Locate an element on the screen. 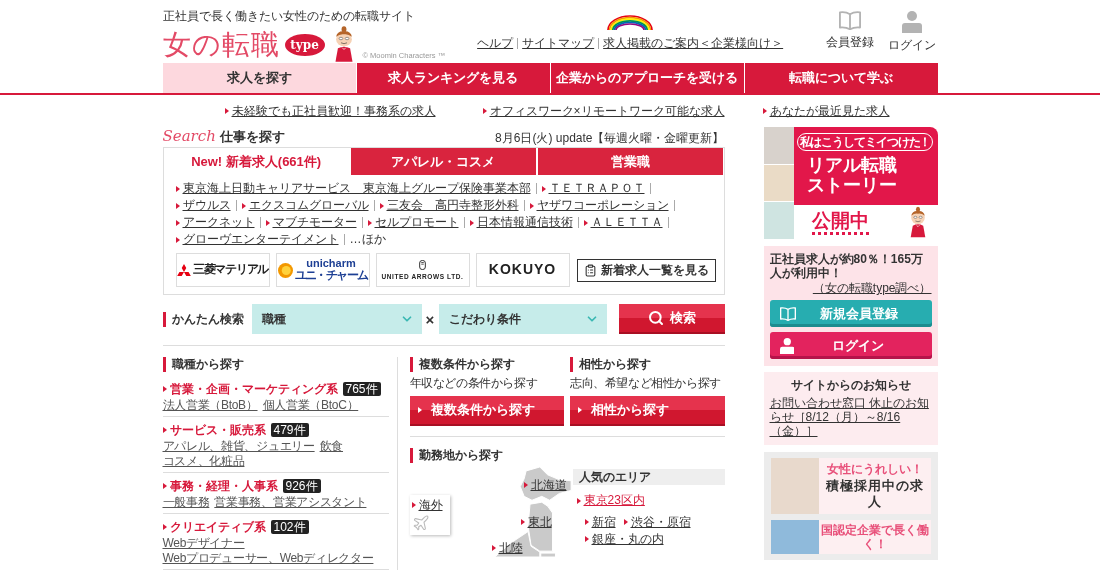 The width and height of the screenshot is (1100, 577). company-link: 東京海上日動キャリアサービス 東京海上グループ保険事業本部 is located at coordinates (353, 188).